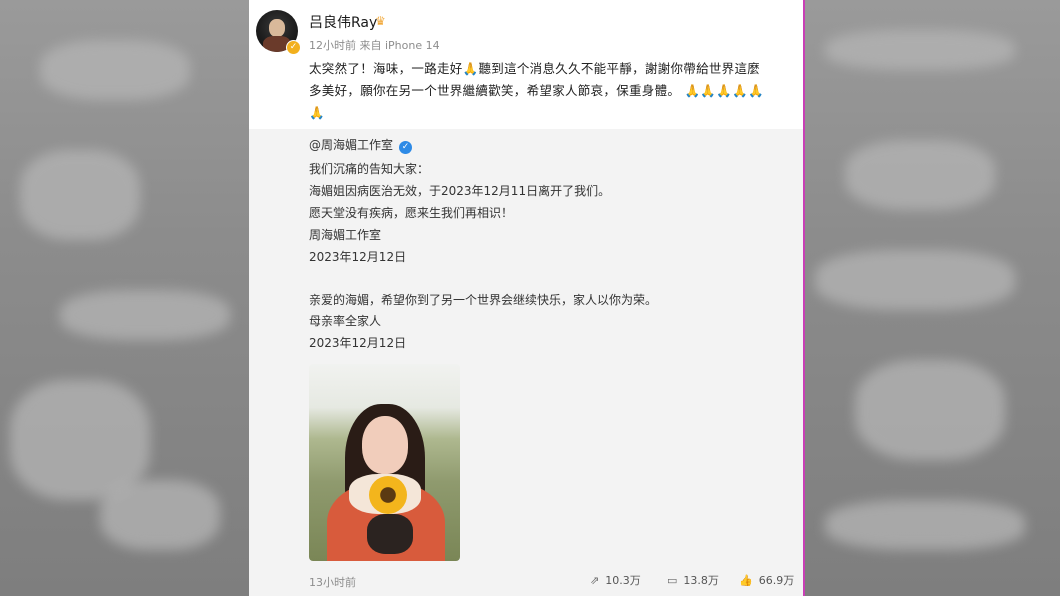 This screenshot has height=596, width=1060. I want to click on repost-photo, so click(384, 462).